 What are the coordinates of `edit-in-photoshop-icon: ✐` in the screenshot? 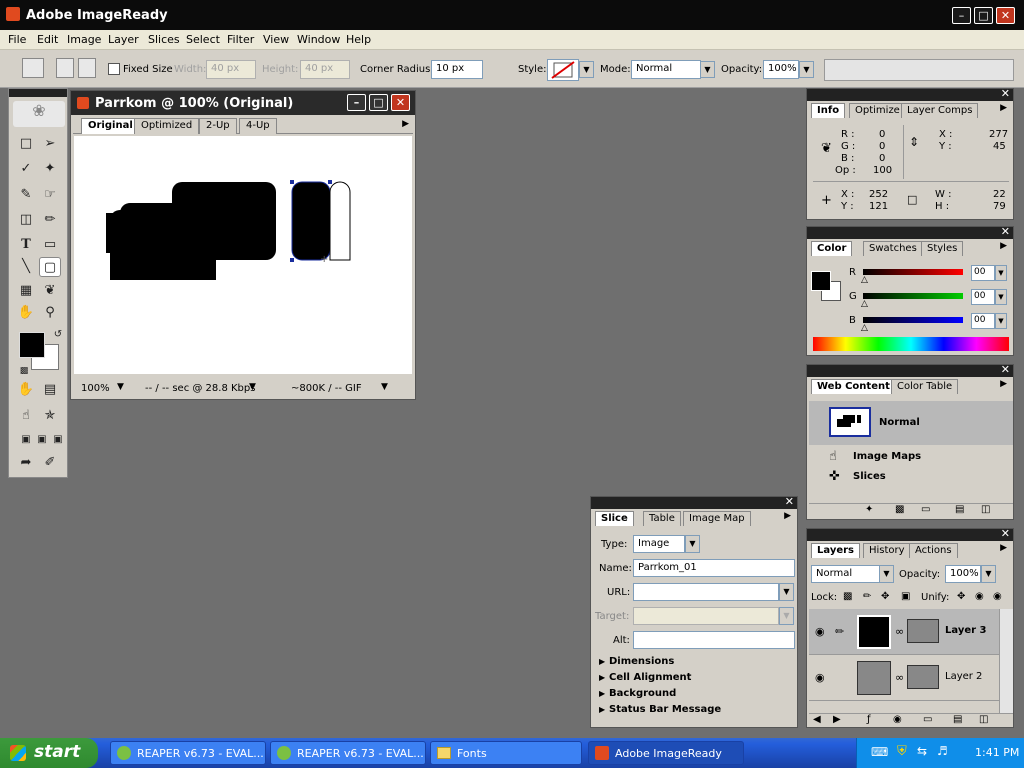 It's located at (50, 463).